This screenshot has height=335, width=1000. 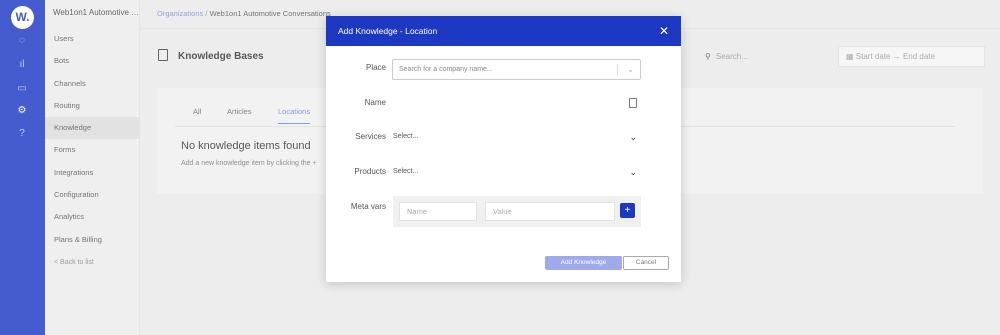 What do you see at coordinates (388, 31) in the screenshot?
I see `modal-title: Add Knowledge - Location` at bounding box center [388, 31].